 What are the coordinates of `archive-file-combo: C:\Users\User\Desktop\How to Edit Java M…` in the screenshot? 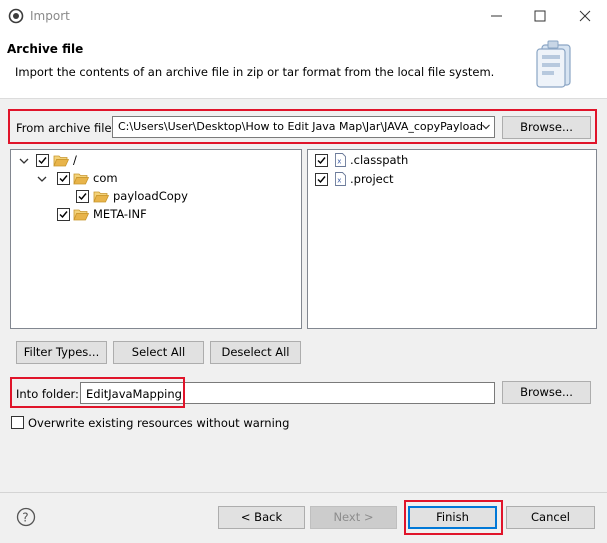 It's located at (303, 127).